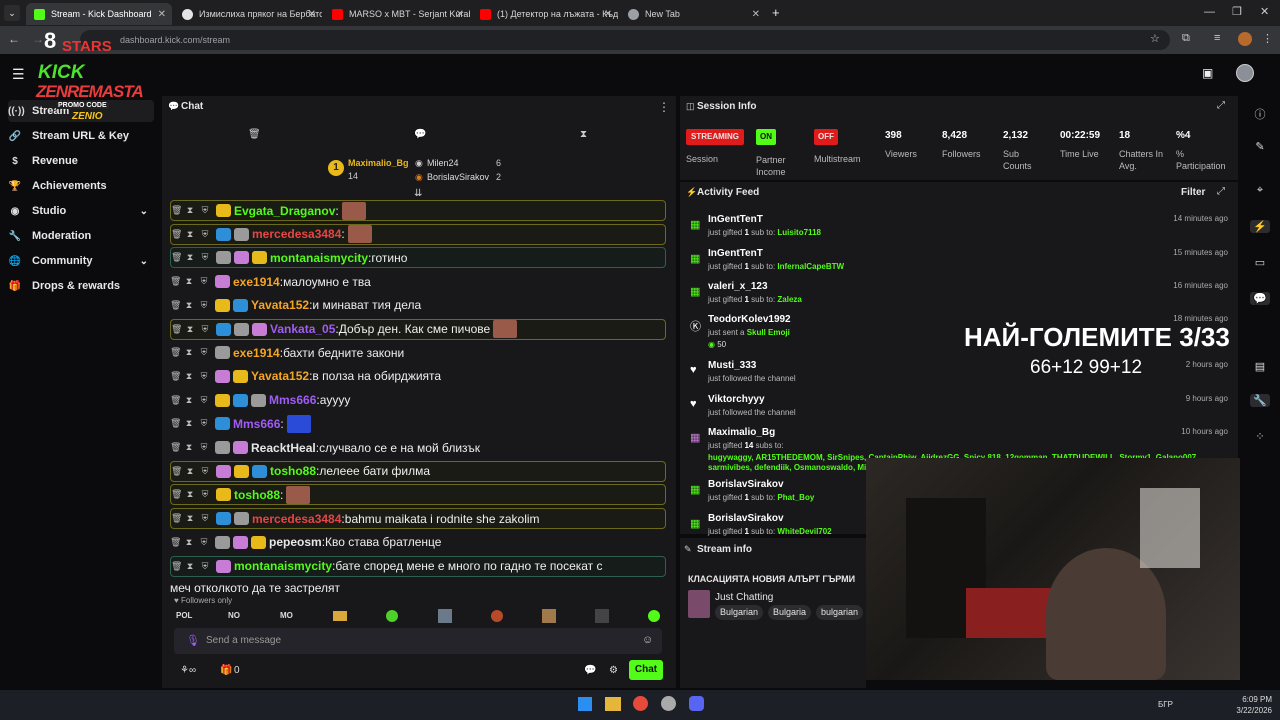 This screenshot has height=720, width=1280. What do you see at coordinates (254, 134) in the screenshot?
I see `trash-icon: 🗑` at bounding box center [254, 134].